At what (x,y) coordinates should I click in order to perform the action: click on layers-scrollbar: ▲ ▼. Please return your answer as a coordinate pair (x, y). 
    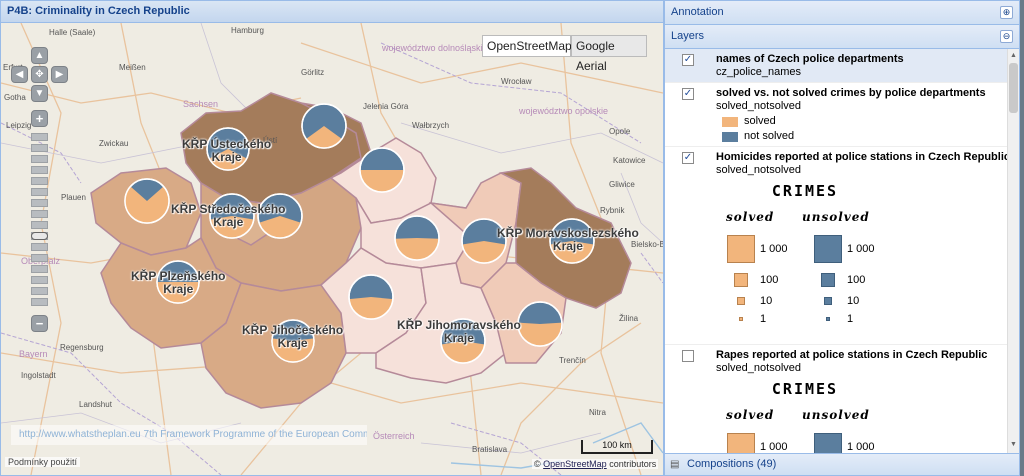
    Looking at the image, I should click on (1013, 251).